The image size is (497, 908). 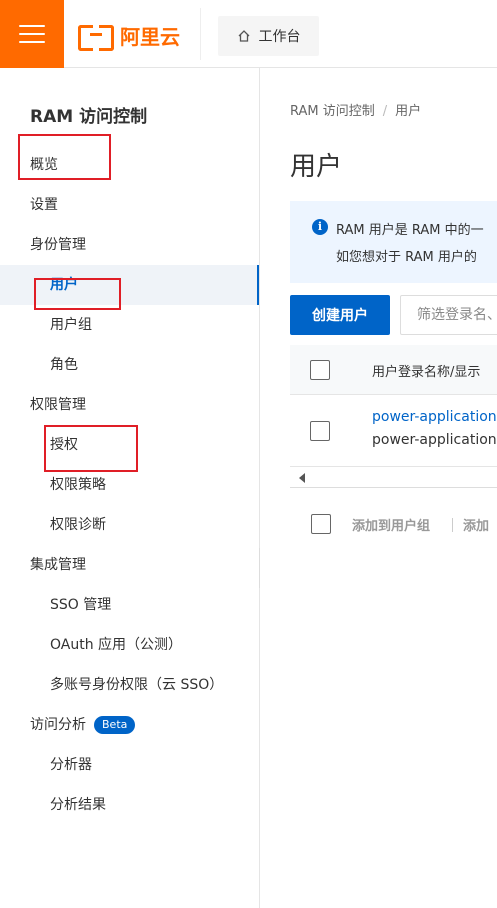 What do you see at coordinates (406, 257) in the screenshot?
I see `alert-text-line2: 如您想对于 RAM 用户的` at bounding box center [406, 257].